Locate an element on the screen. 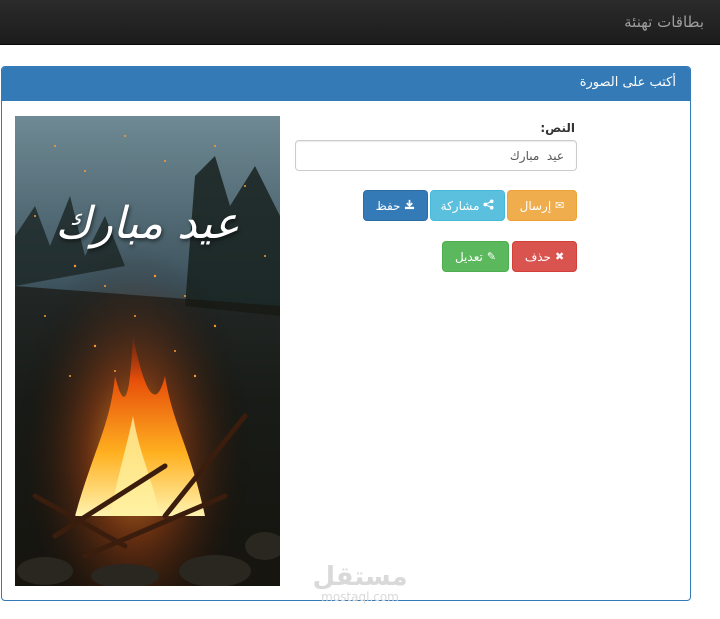  delete-button: ✖ حذف is located at coordinates (544, 256).